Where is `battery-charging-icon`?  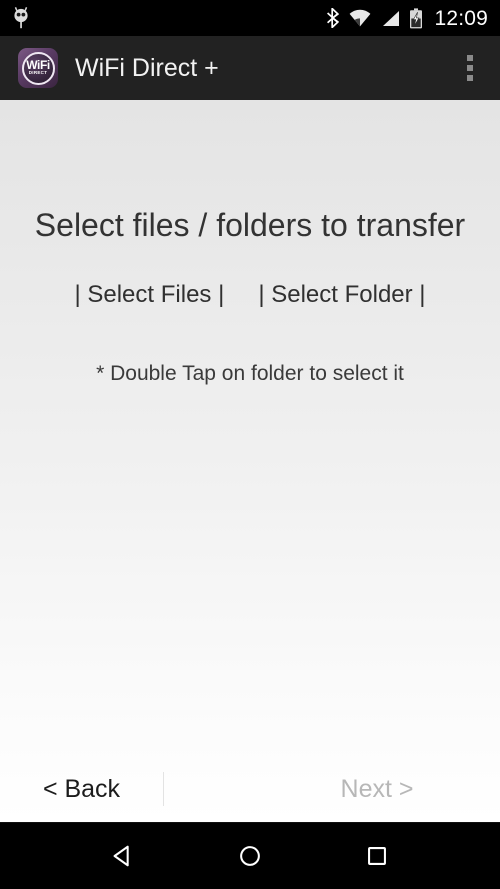
battery-charging-icon is located at coordinates (416, 18).